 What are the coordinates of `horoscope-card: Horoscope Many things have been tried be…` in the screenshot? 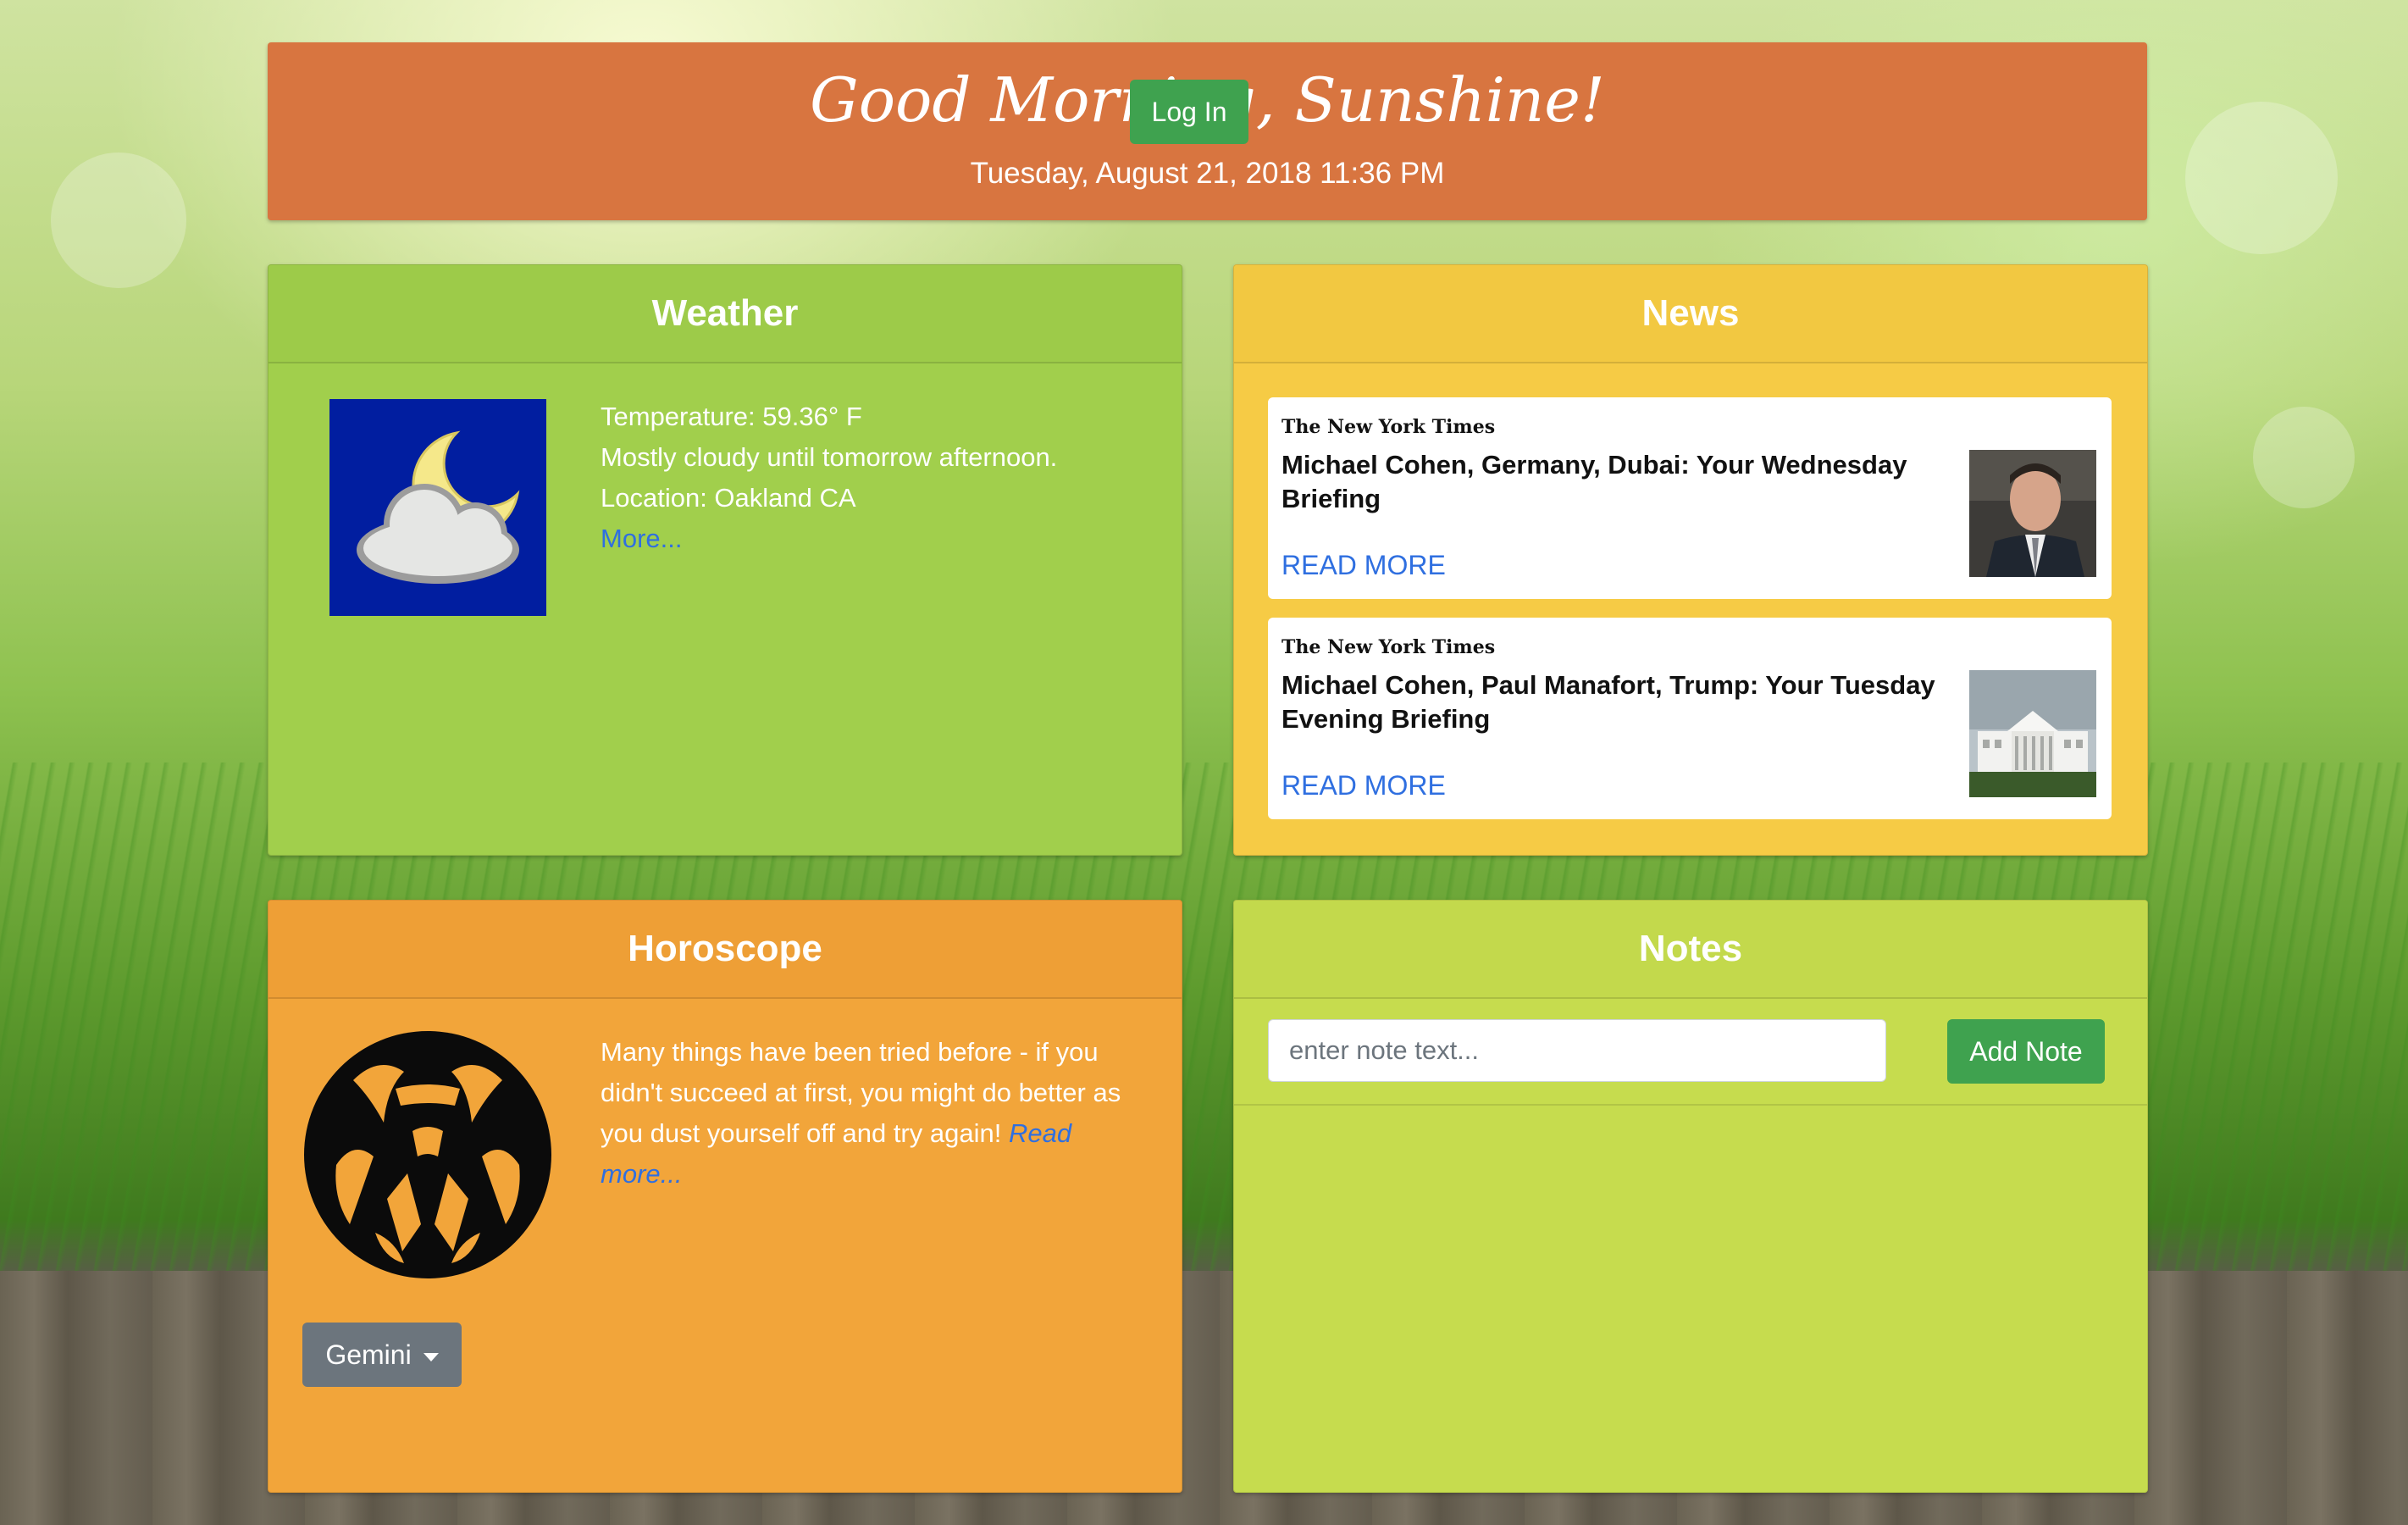 It's located at (725, 1196).